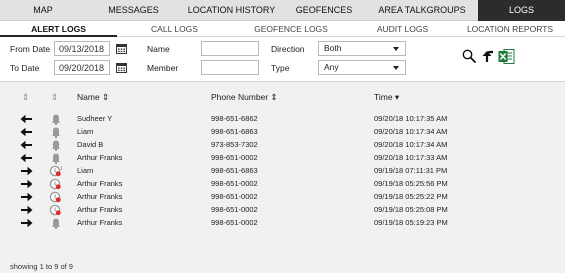  What do you see at coordinates (506, 56) in the screenshot?
I see `excel-export-icon` at bounding box center [506, 56].